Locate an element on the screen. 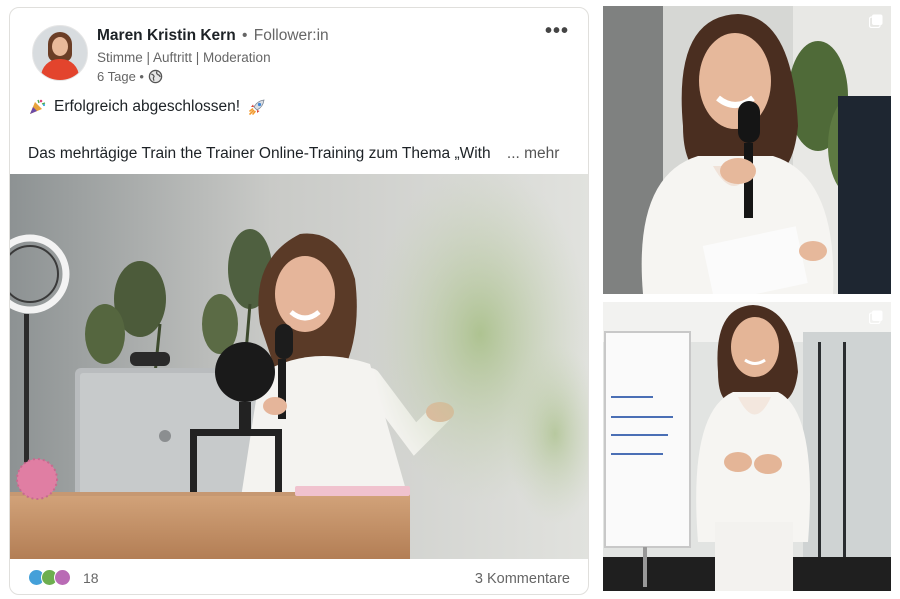 The height and width of the screenshot is (599, 900). author-headline: Stimme | Auftritt | Moderation is located at coordinates (184, 57).